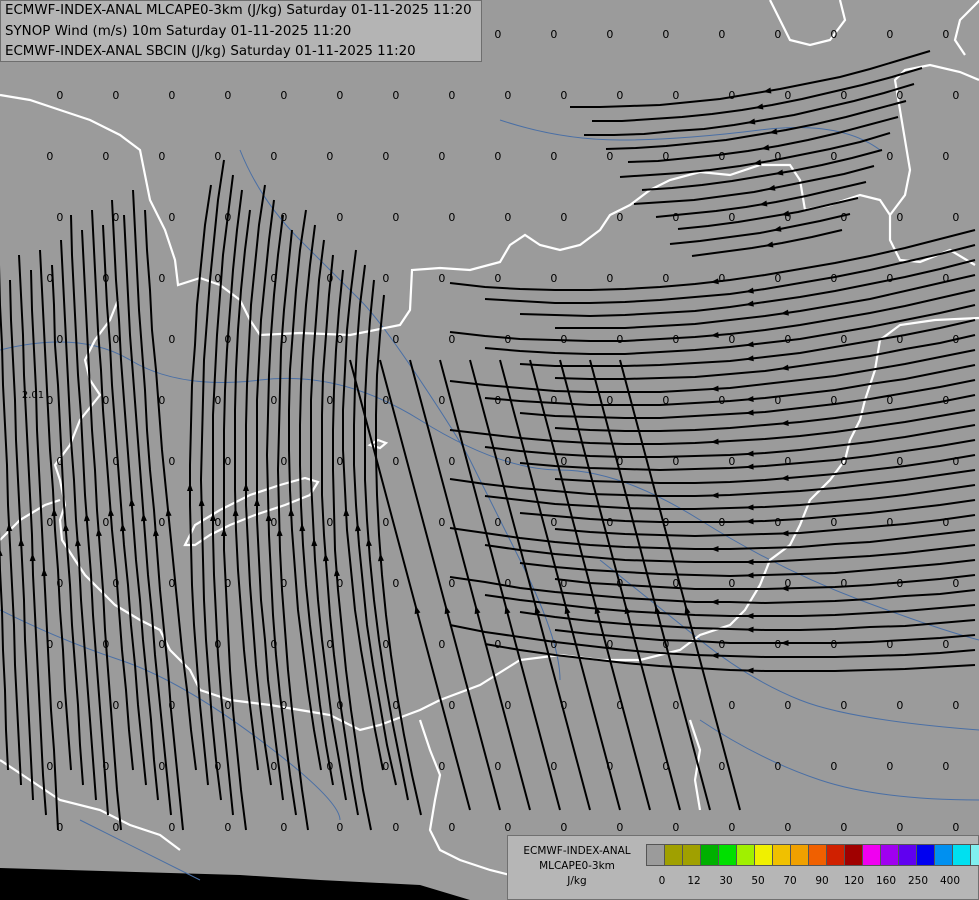  Describe the element at coordinates (790, 881) in the screenshot. I see `legend-tick-label: 70` at that location.